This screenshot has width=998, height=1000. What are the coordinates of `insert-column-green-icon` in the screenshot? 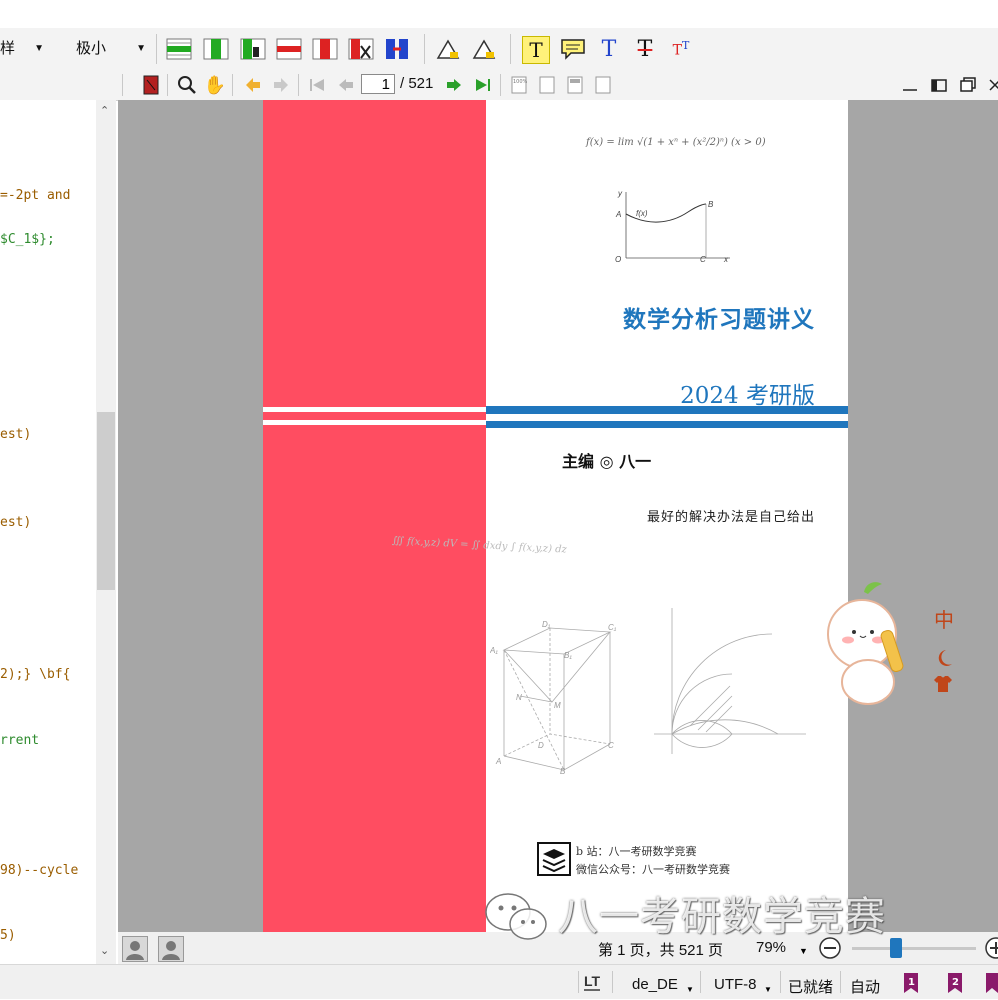 It's located at (216, 49).